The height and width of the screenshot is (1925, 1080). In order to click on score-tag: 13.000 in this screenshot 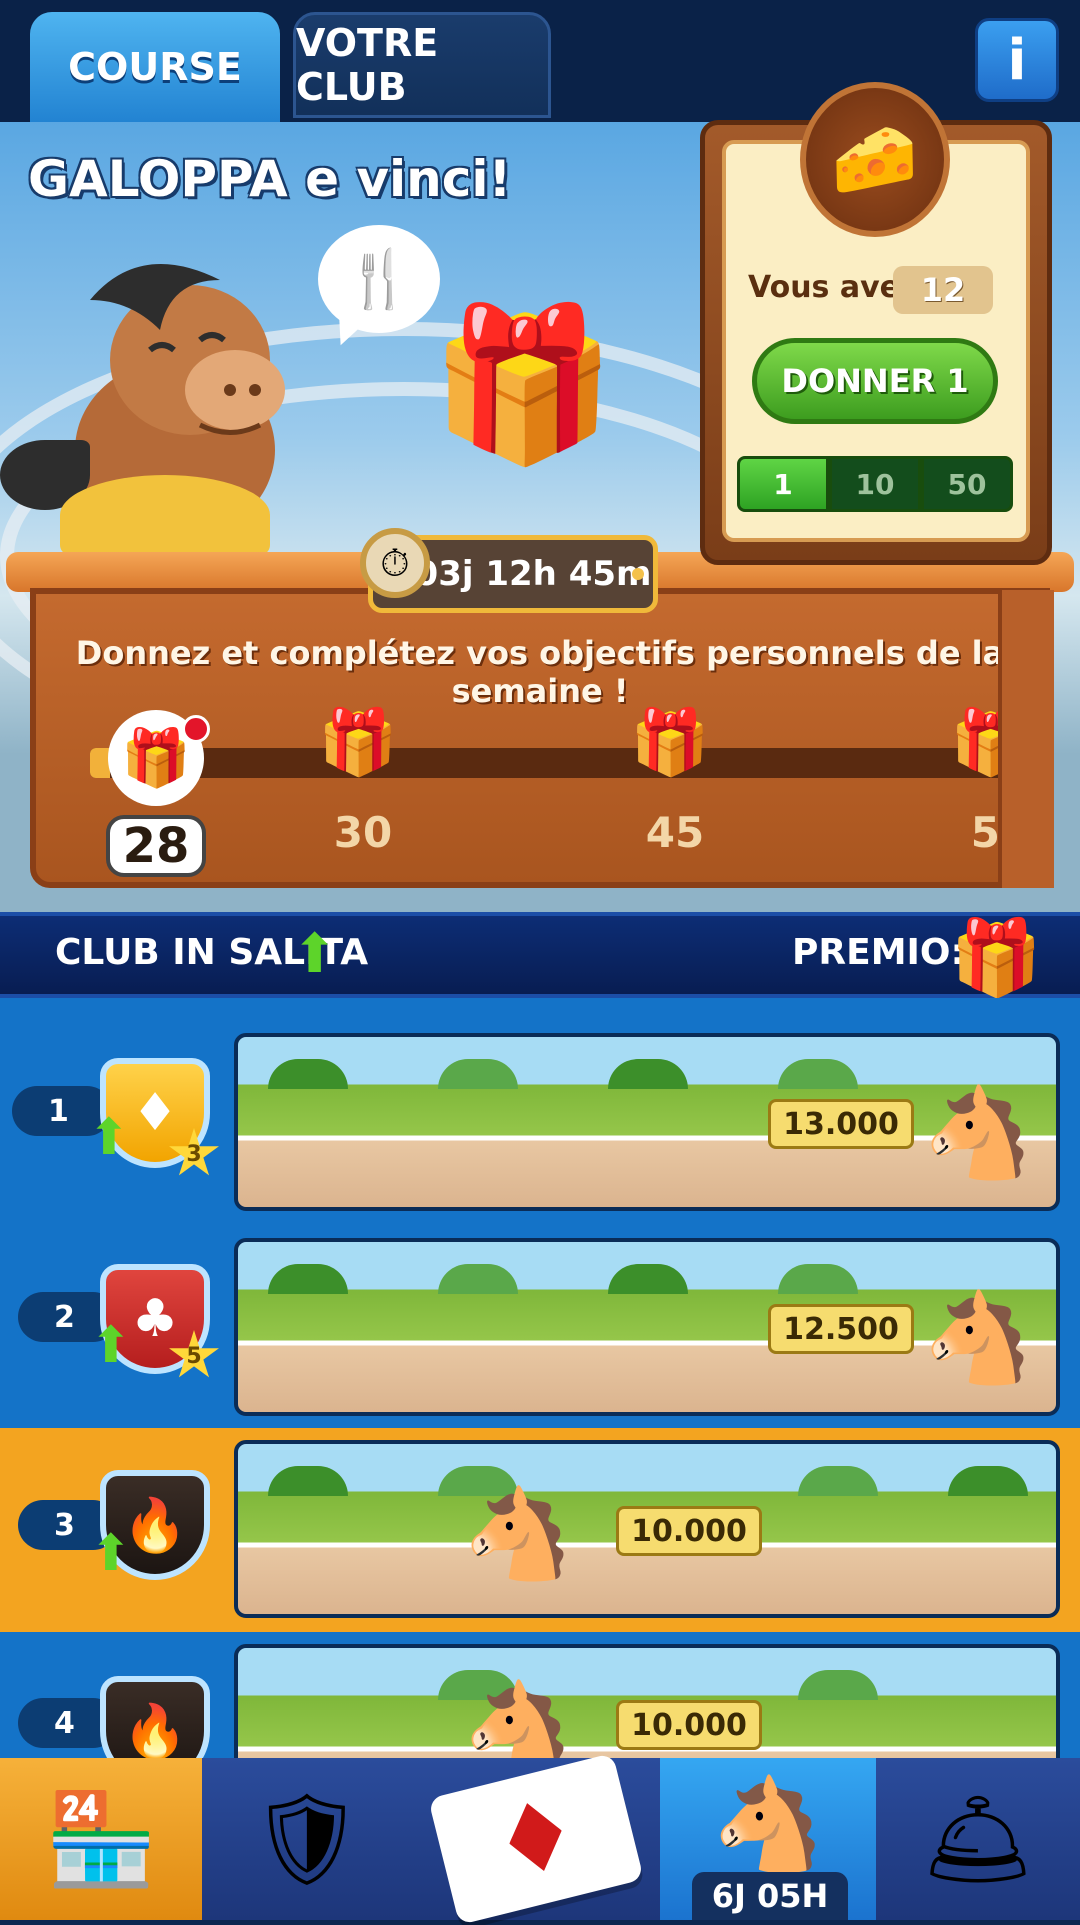, I will do `click(841, 1124)`.